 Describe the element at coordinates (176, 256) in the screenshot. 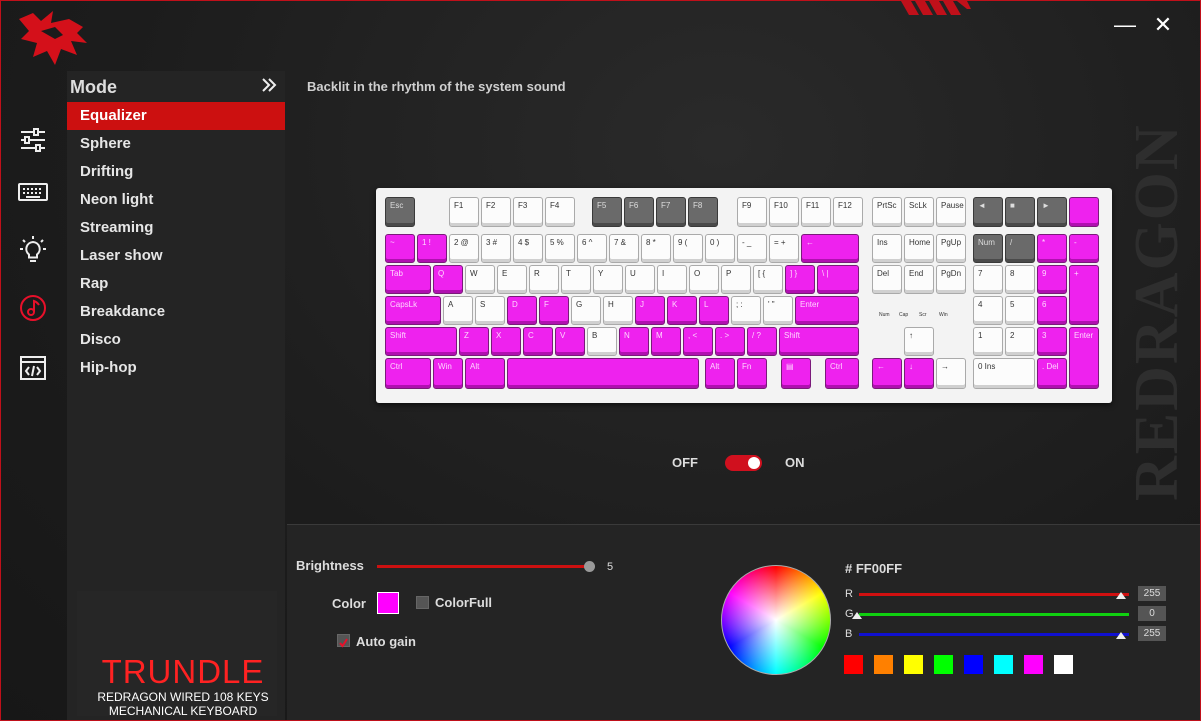

I see `mode-item-laser-show: Laser show` at that location.